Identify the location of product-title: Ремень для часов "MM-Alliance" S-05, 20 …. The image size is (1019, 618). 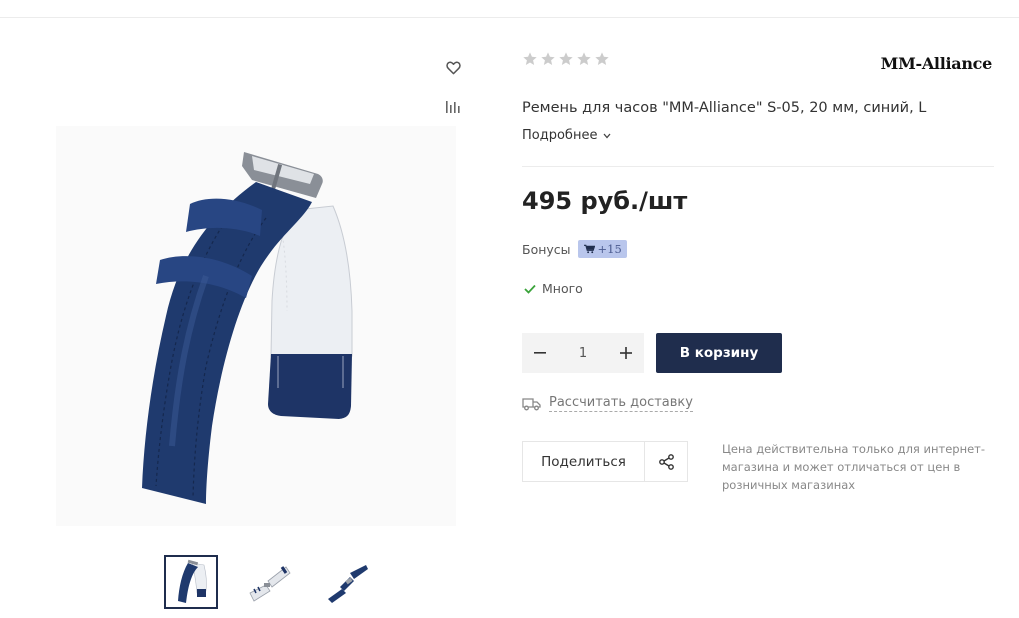
(724, 108).